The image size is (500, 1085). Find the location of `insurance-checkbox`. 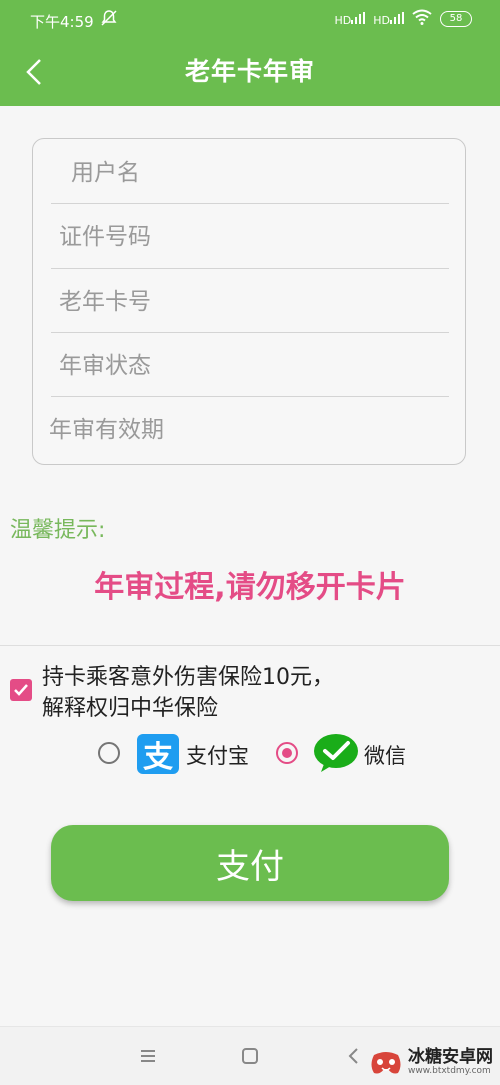

insurance-checkbox is located at coordinates (21, 690).